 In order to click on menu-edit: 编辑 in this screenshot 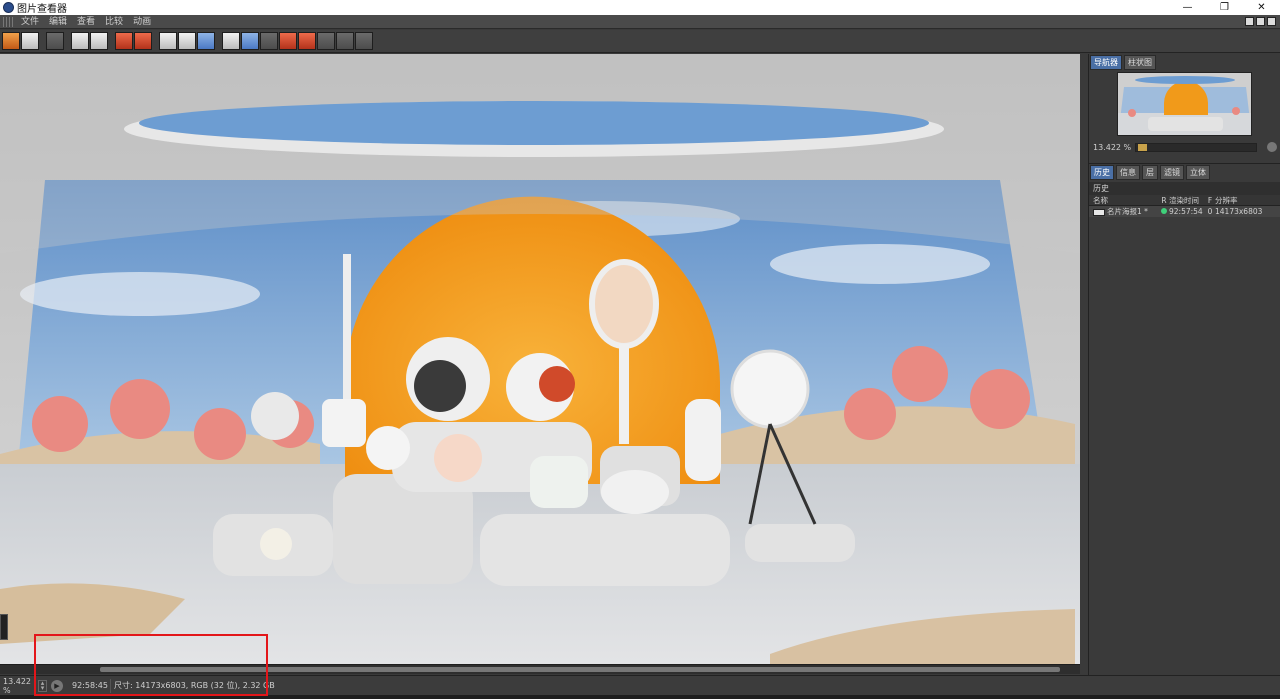, I will do `click(58, 22)`.